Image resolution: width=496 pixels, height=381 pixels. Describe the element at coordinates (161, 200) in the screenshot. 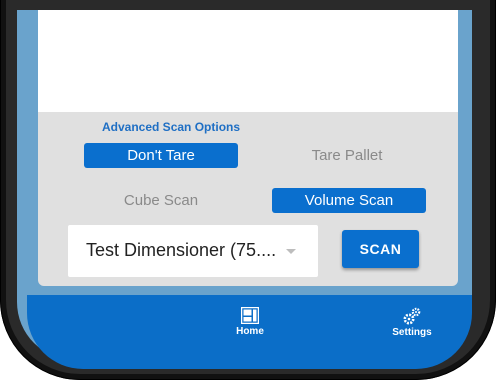

I see `cube-scan-button: Cube Scan` at that location.